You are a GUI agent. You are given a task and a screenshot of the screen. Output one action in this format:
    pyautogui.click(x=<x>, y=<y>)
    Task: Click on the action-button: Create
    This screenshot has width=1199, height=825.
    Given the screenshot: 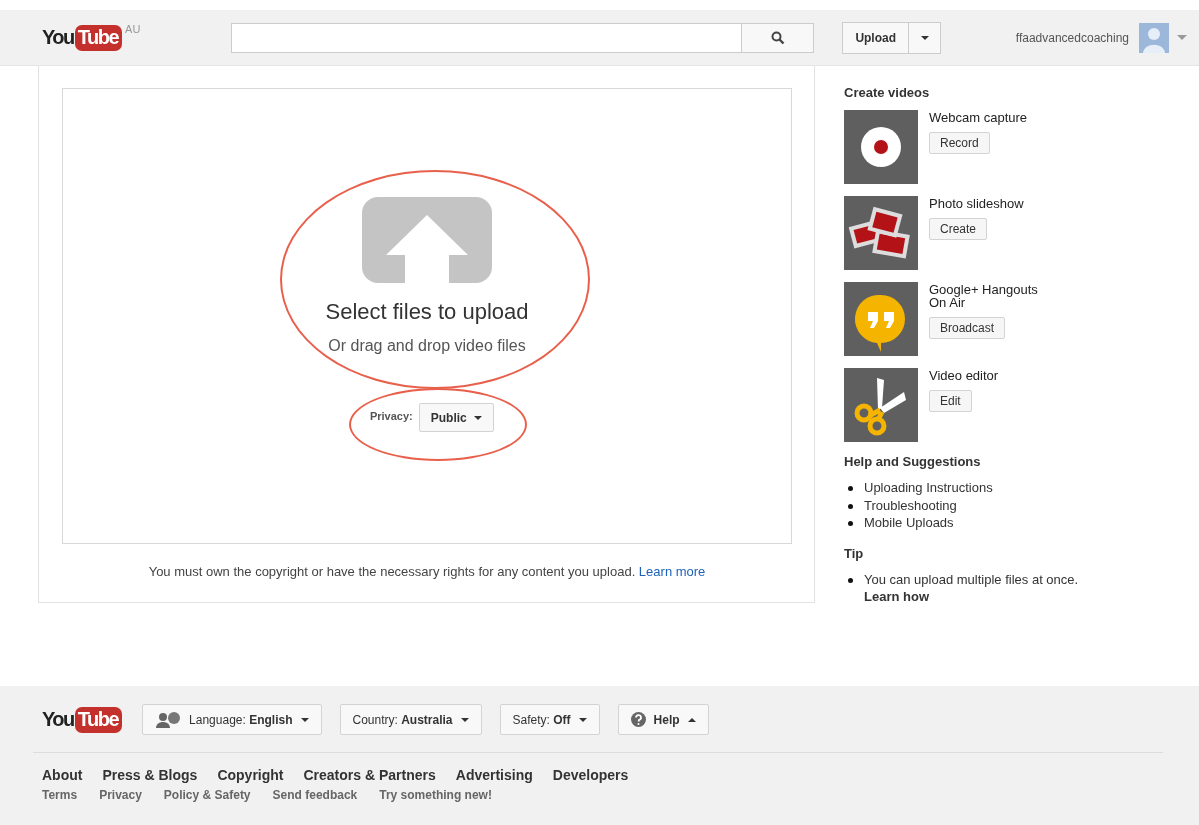 What is the action you would take?
    pyautogui.click(x=958, y=229)
    